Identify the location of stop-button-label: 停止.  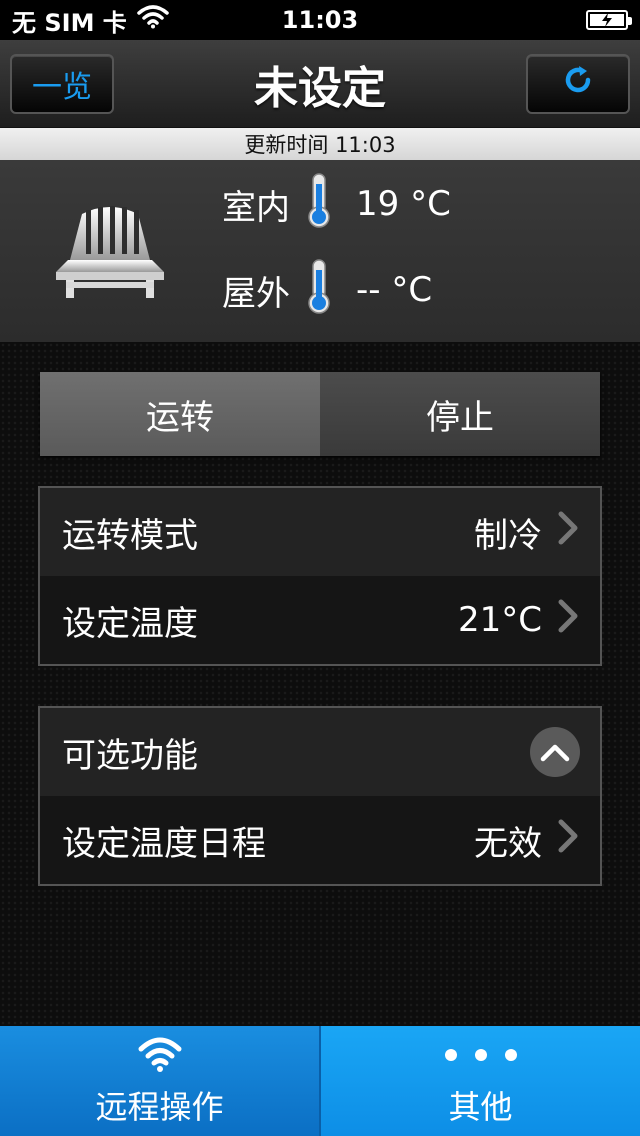
(460, 417).